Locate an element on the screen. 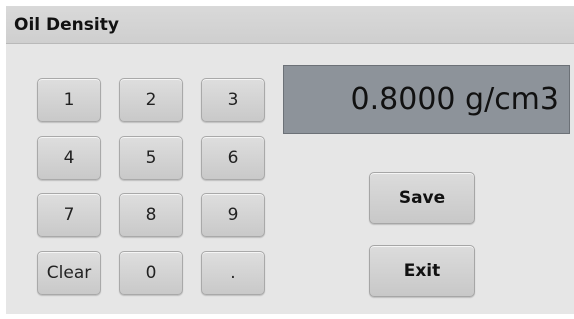  decimal-point-key: . is located at coordinates (233, 273).